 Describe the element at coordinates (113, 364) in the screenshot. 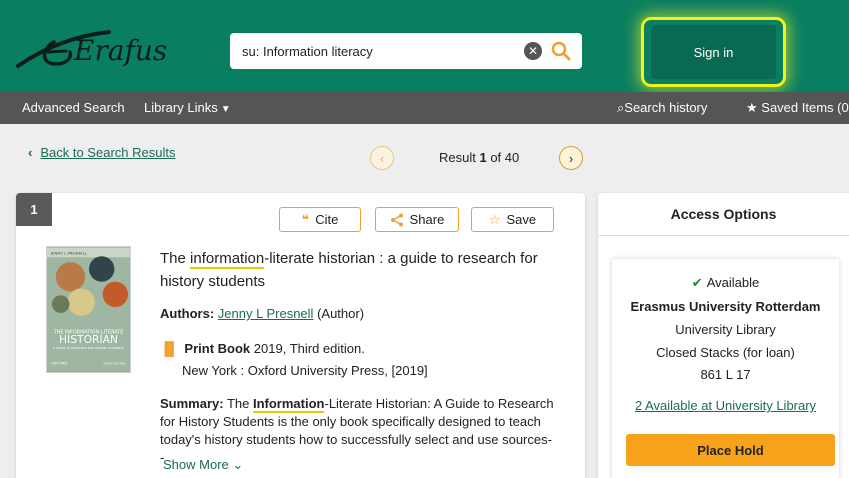

I see `cover-edition: THIRD EDITION` at that location.